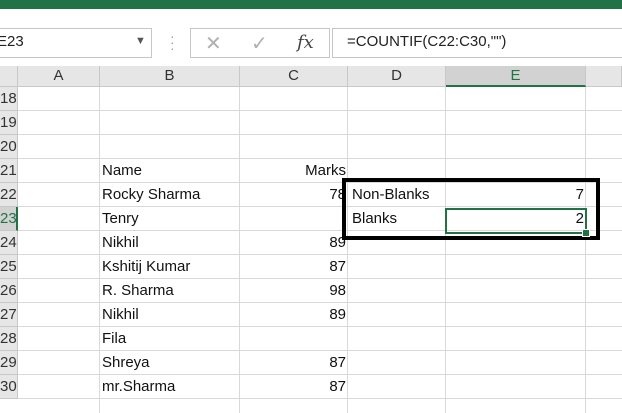  I want to click on formula-input: =COUNTIF(C22:C30,""), so click(477, 43).